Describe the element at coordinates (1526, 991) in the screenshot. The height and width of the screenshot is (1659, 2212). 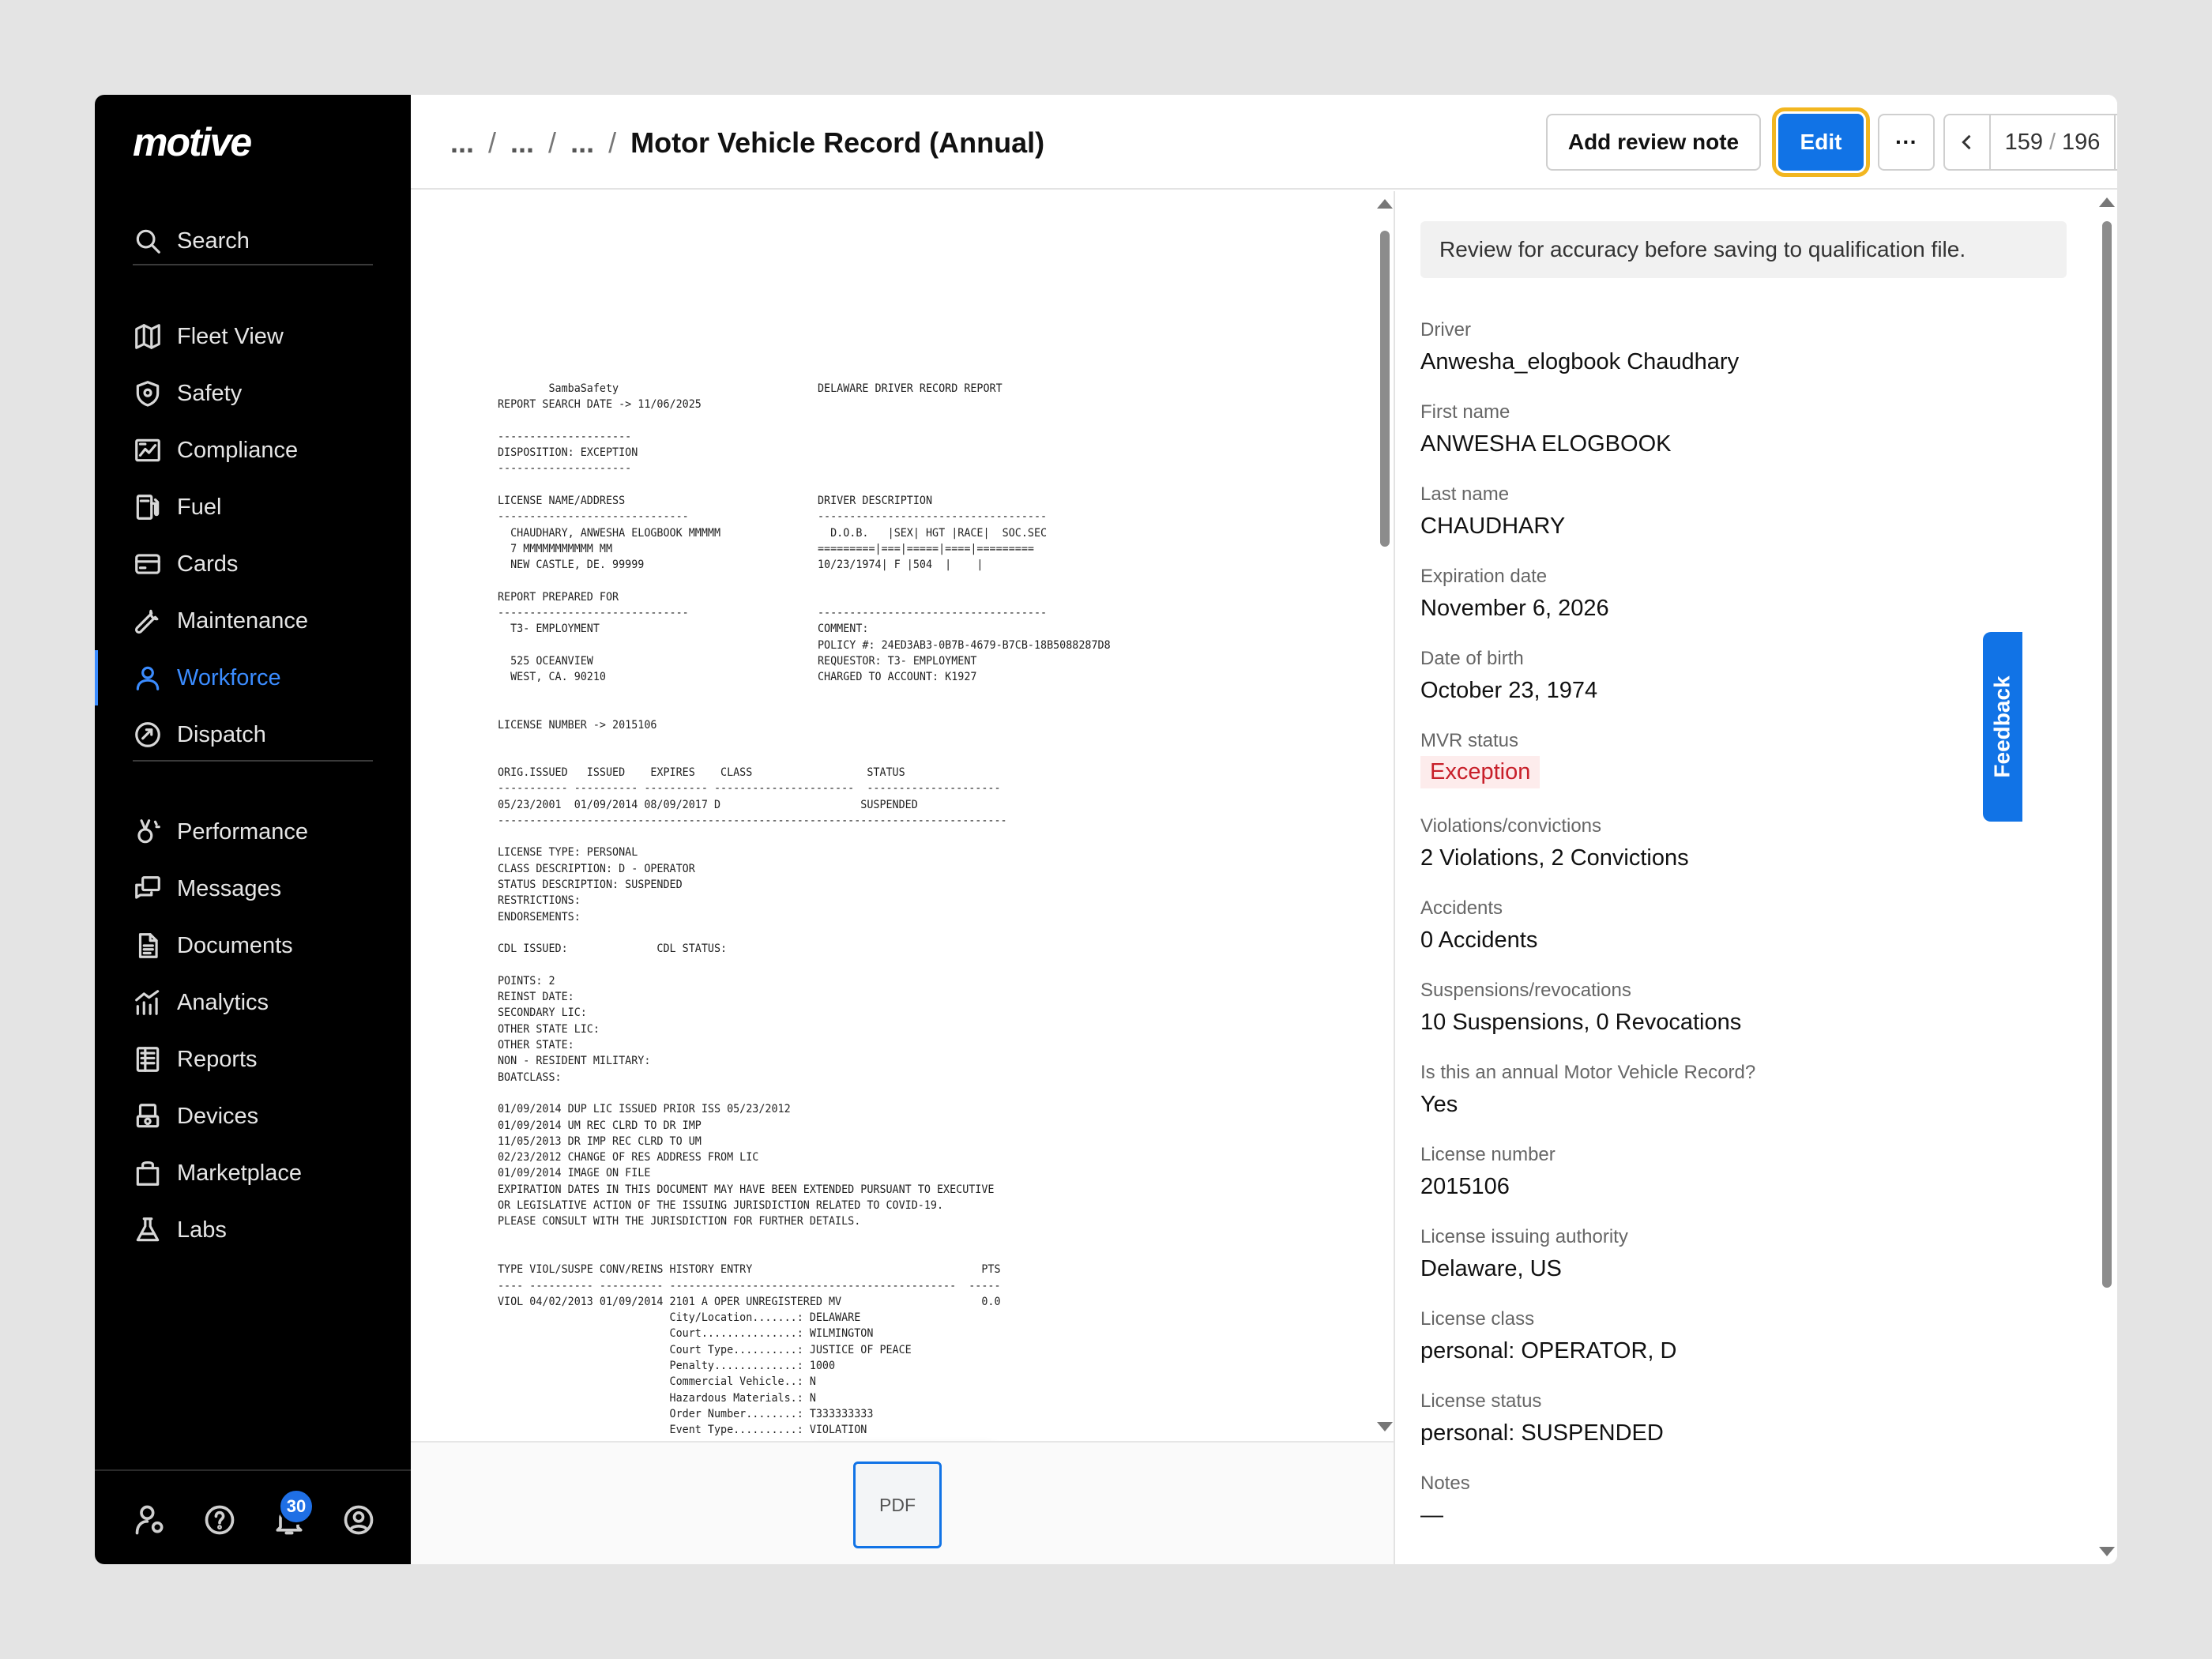
I see `suspensions-label: Suspensions/revocations` at that location.